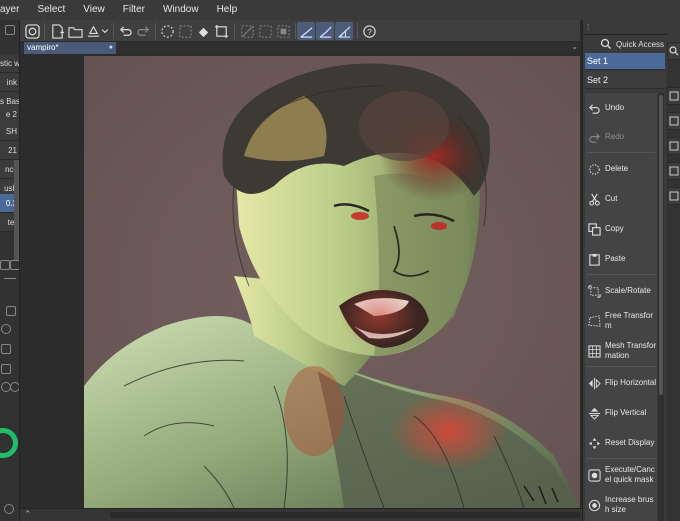 This screenshot has width=680, height=521. Describe the element at coordinates (221, 31) in the screenshot. I see `transform-icon` at that location.